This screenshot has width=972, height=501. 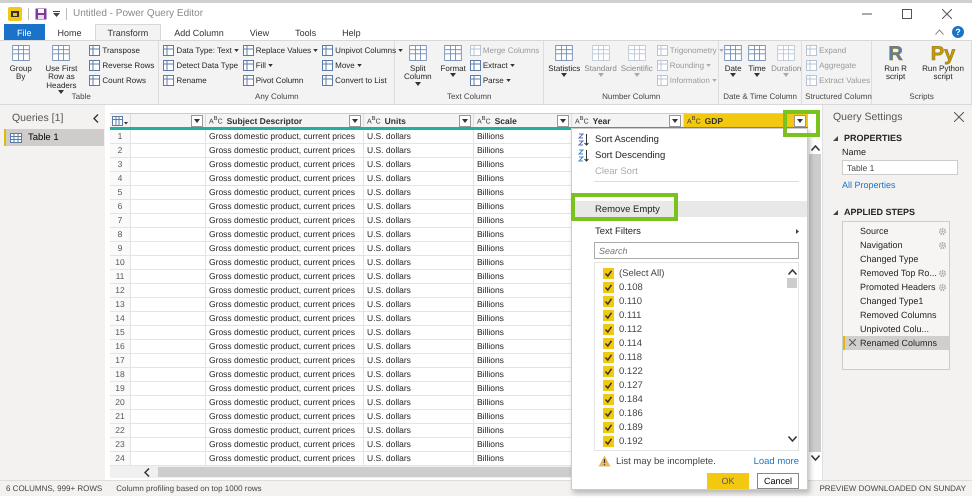 What do you see at coordinates (689, 231) in the screenshot?
I see `menu-item: Text Filters` at bounding box center [689, 231].